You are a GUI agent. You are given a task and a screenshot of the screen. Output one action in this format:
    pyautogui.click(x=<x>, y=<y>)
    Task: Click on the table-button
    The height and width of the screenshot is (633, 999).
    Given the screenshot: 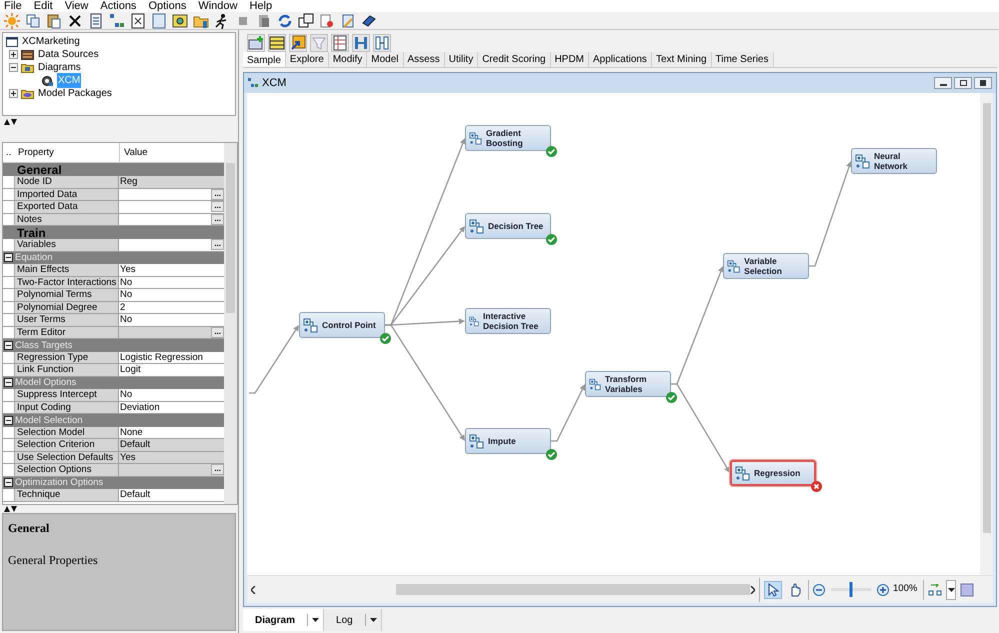 What is the action you would take?
    pyautogui.click(x=340, y=43)
    